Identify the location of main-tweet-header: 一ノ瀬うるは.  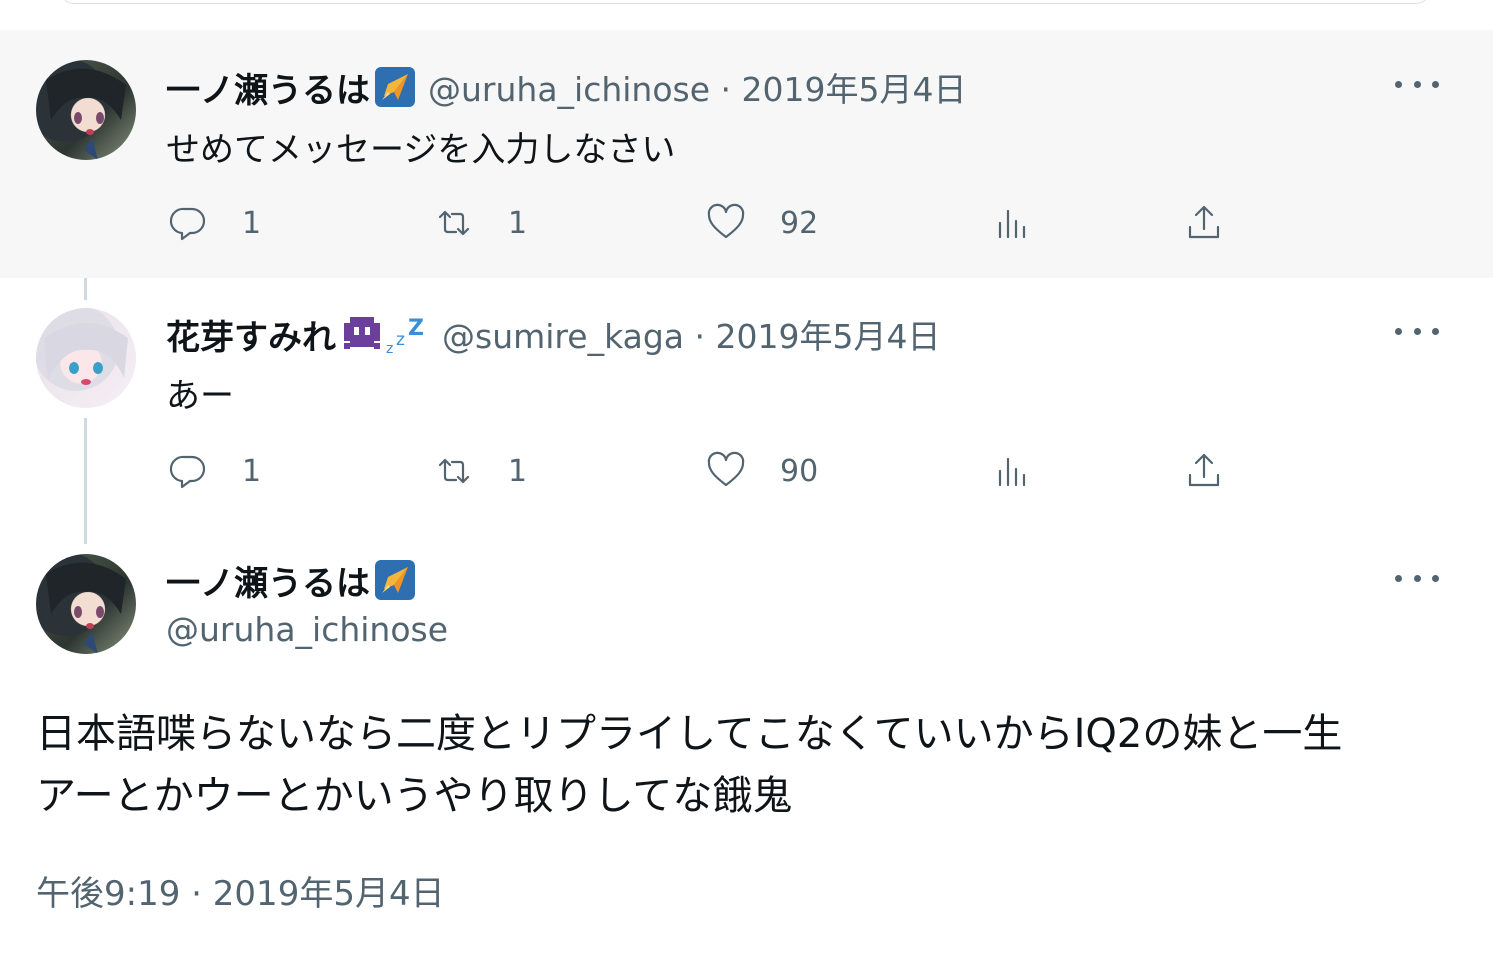
(291, 580).